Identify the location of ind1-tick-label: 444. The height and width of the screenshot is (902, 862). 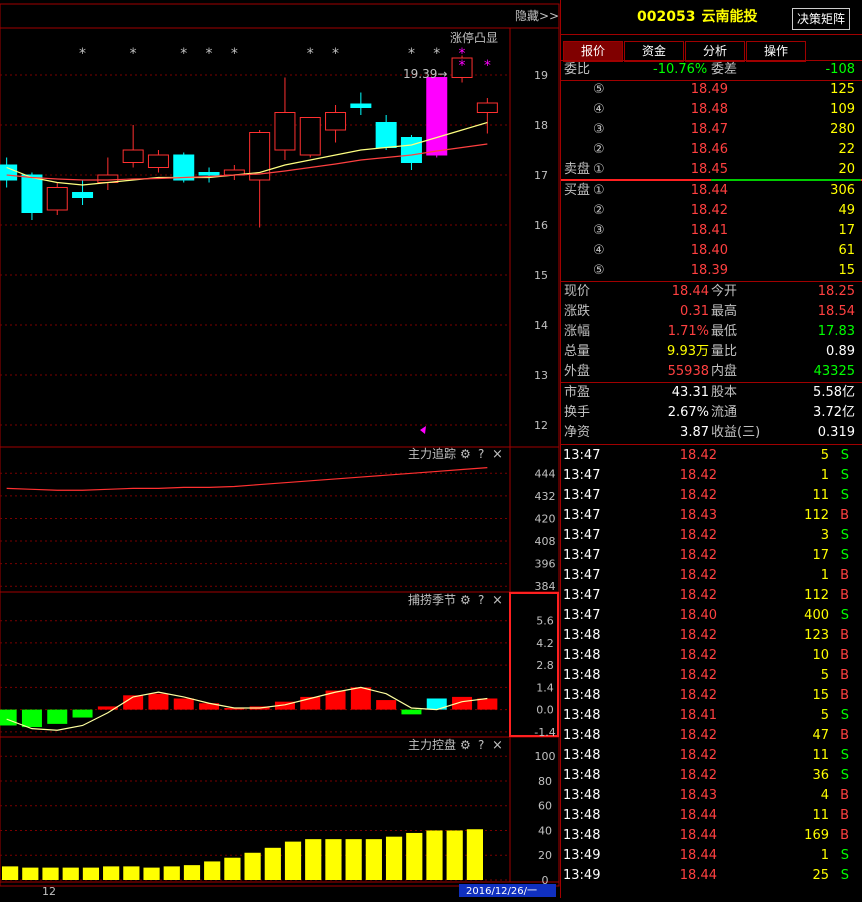
(545, 473).